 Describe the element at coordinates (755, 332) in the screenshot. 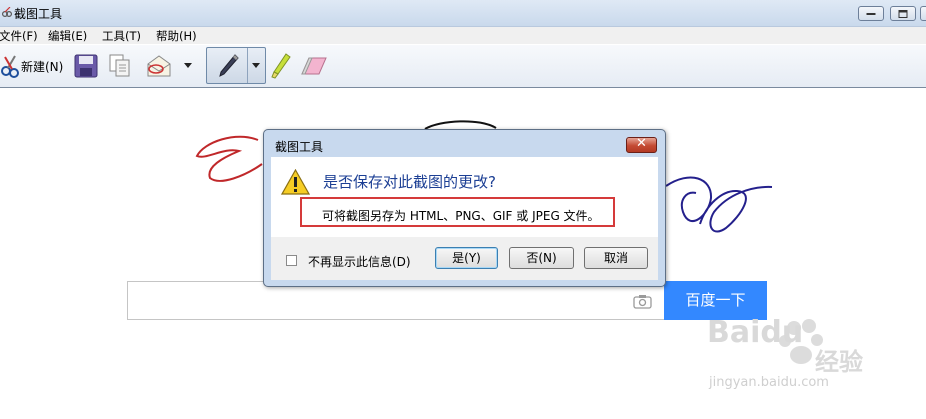

I see `watermark-brand: Baidu` at that location.